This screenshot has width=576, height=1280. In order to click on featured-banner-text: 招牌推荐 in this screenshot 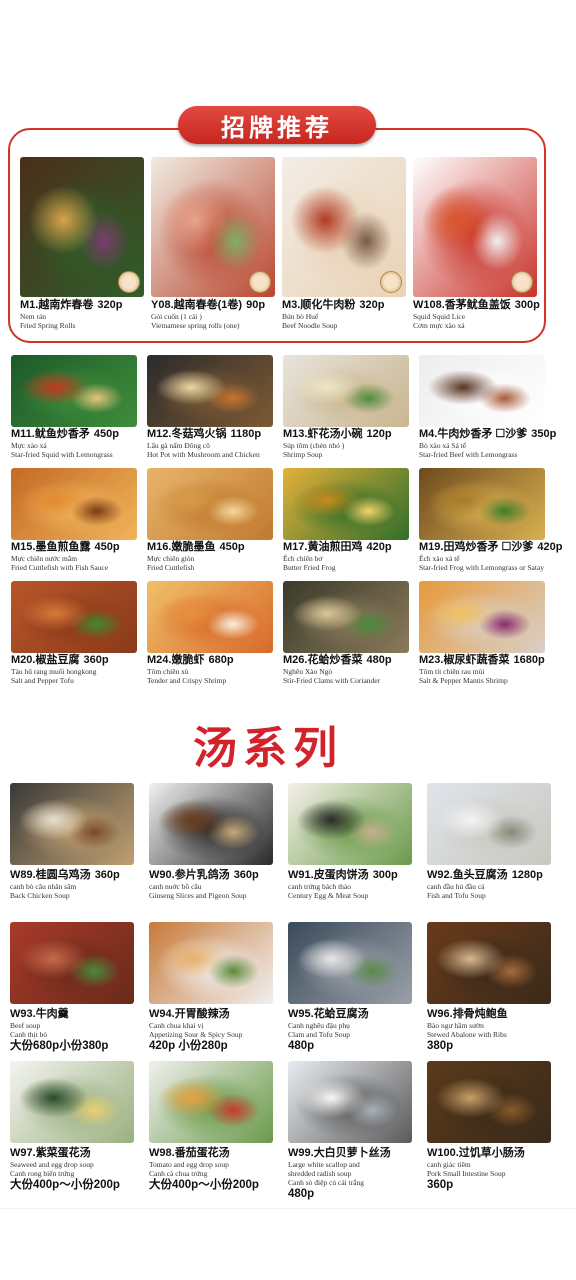, I will do `click(277, 127)`.